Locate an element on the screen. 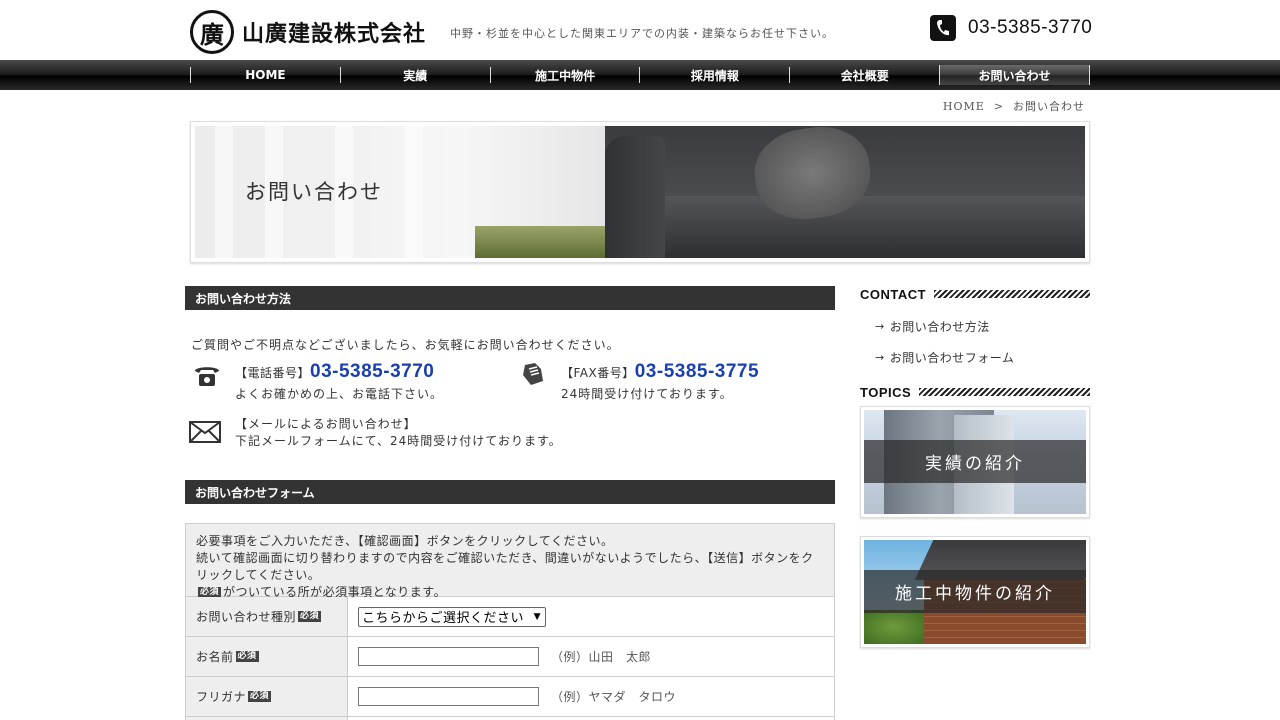 The image size is (1280, 720). phone-icon is located at coordinates (943, 28).